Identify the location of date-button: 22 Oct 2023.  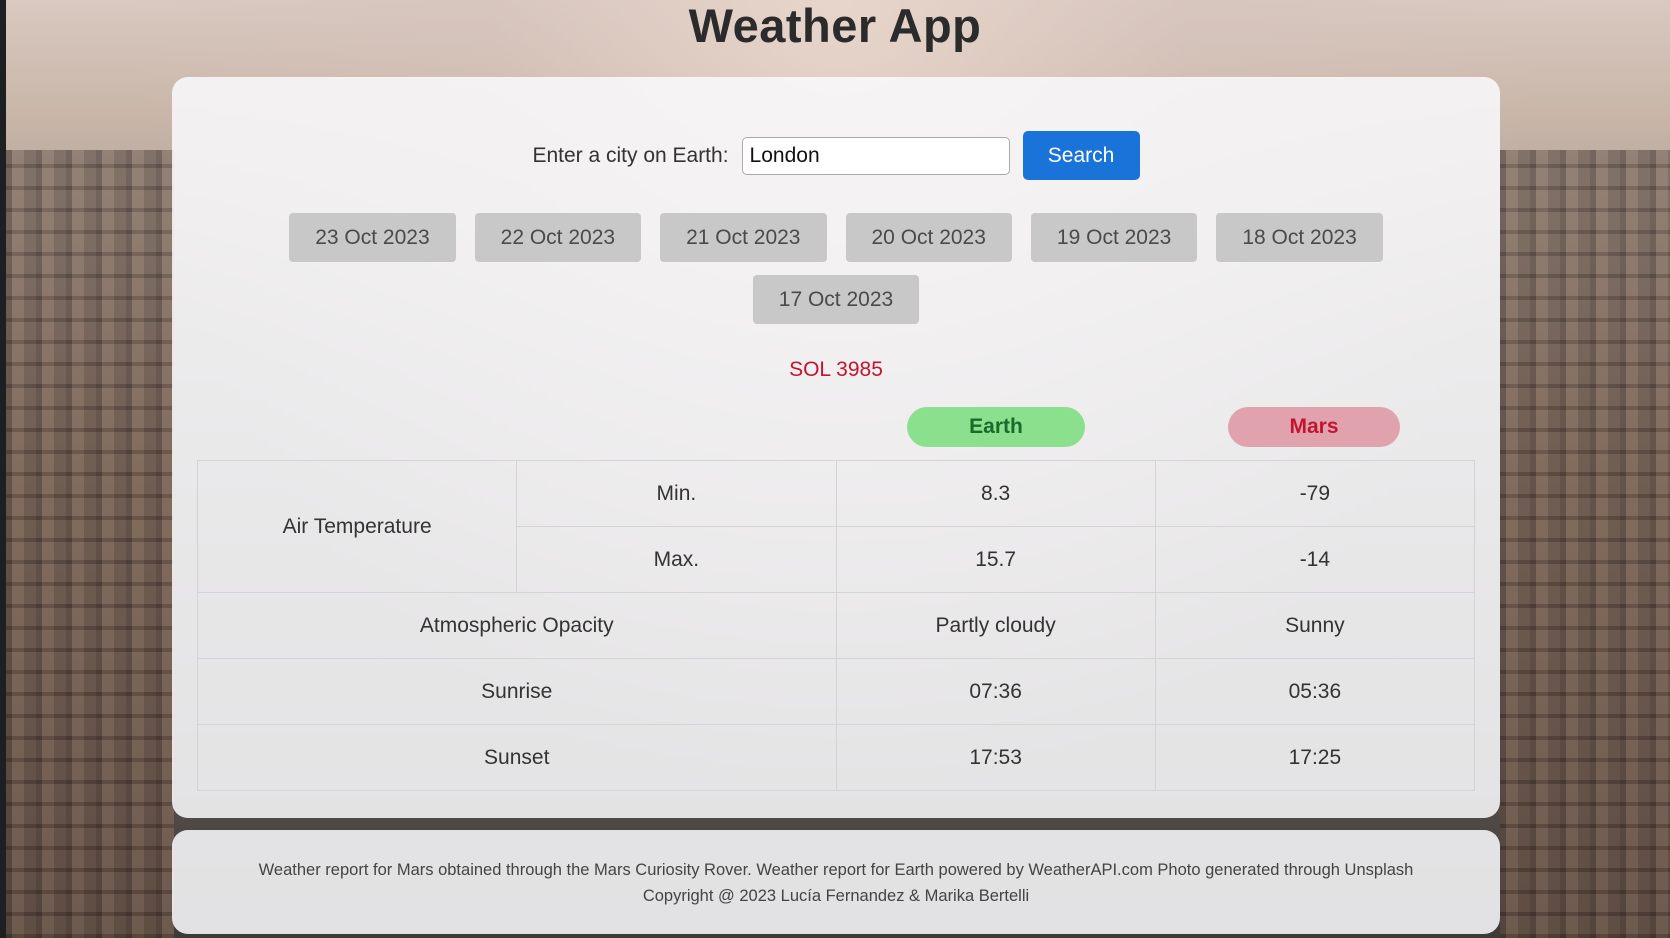
(558, 237).